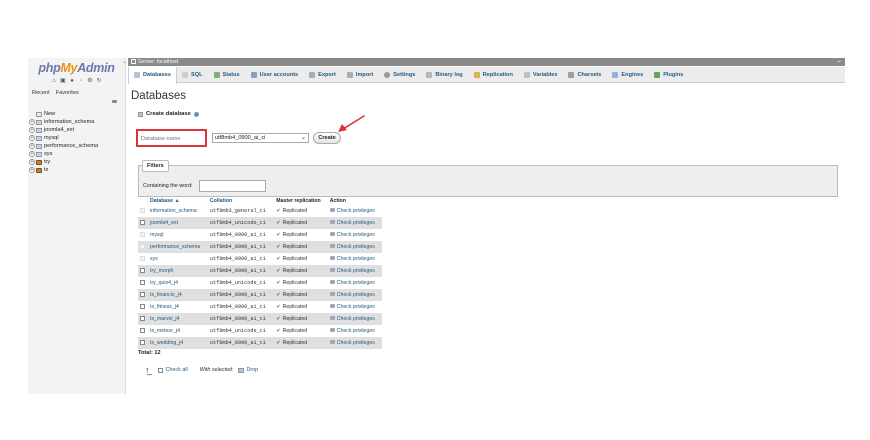 The width and height of the screenshot is (870, 440). Describe the element at coordinates (67, 93) in the screenshot. I see `nav-tab-favorites: Favorites` at that location.